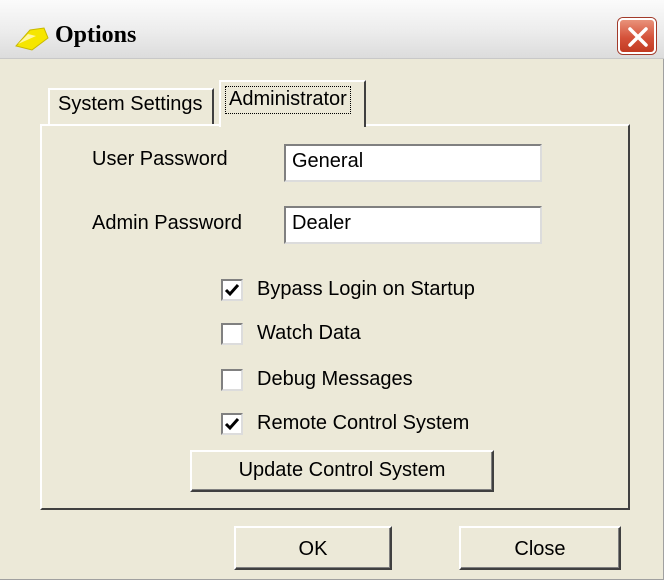 The width and height of the screenshot is (664, 580). What do you see at coordinates (413, 163) in the screenshot?
I see `user-password-field: General` at bounding box center [413, 163].